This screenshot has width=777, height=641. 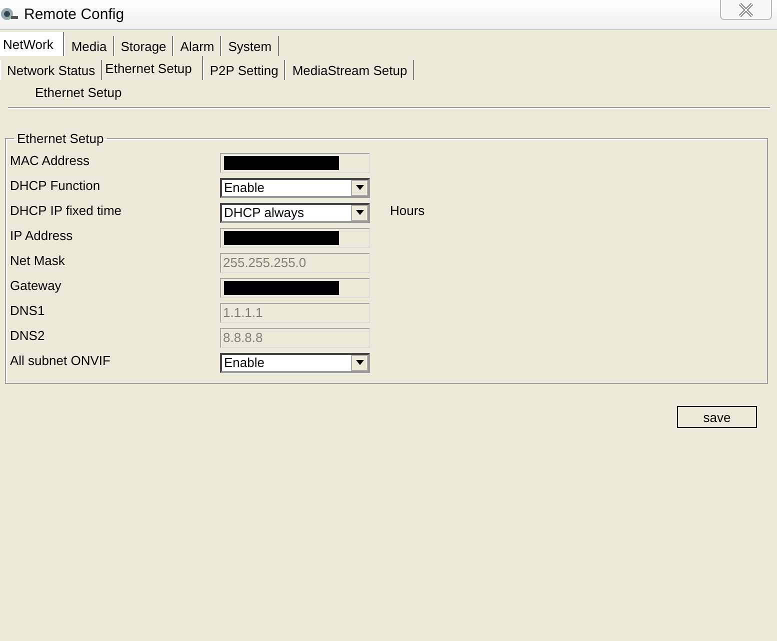 What do you see at coordinates (144, 46) in the screenshot?
I see `tab: Storage` at bounding box center [144, 46].